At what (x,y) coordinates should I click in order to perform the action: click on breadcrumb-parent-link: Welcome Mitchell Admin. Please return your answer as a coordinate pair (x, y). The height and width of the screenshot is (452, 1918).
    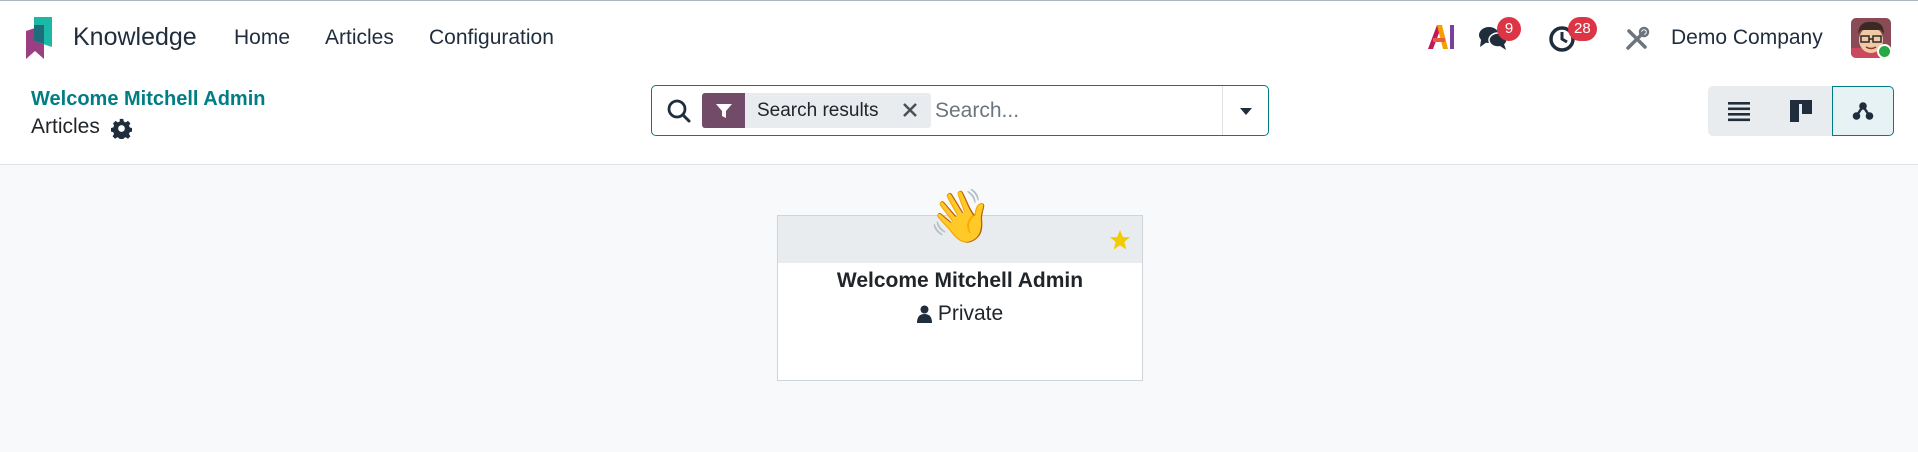
    Looking at the image, I should click on (148, 99).